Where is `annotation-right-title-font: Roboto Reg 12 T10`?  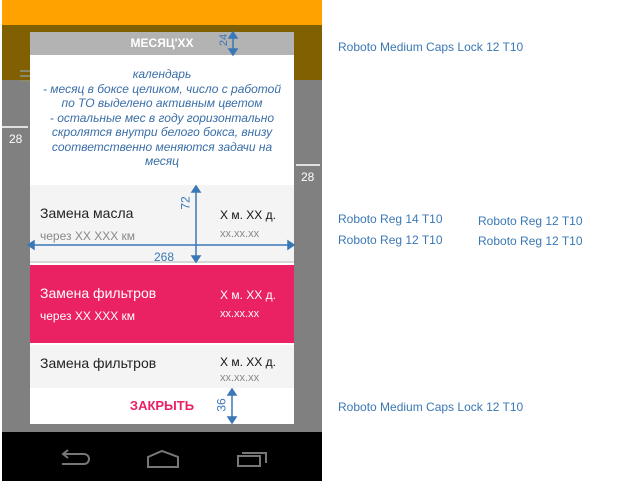 annotation-right-title-font: Roboto Reg 12 T10 is located at coordinates (530, 221).